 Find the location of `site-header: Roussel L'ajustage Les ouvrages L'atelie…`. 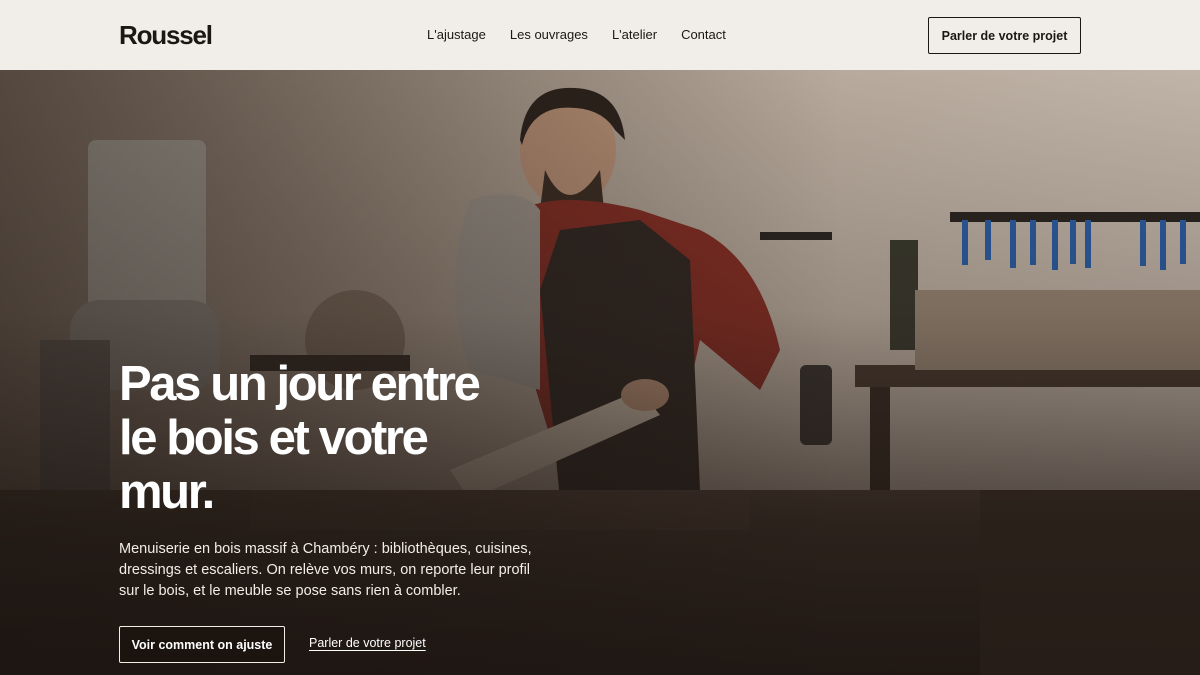

site-header: Roussel L'ajustage Les ouvrages L'atelie… is located at coordinates (600, 35).